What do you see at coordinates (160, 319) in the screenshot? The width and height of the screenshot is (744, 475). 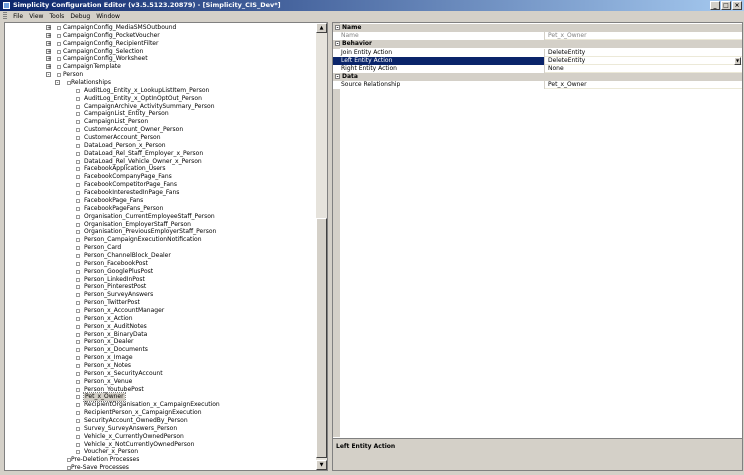 I see `tree-item: Person_x_Action` at bounding box center [160, 319].